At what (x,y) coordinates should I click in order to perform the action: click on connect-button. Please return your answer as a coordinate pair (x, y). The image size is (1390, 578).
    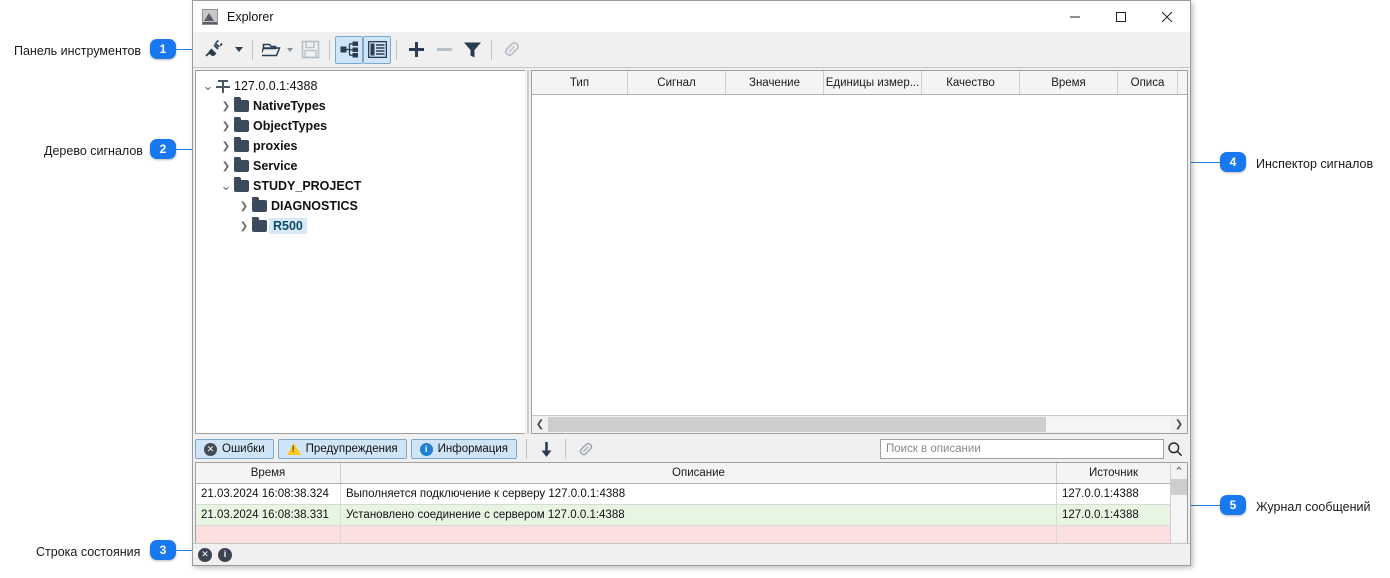
    Looking at the image, I should click on (217, 50).